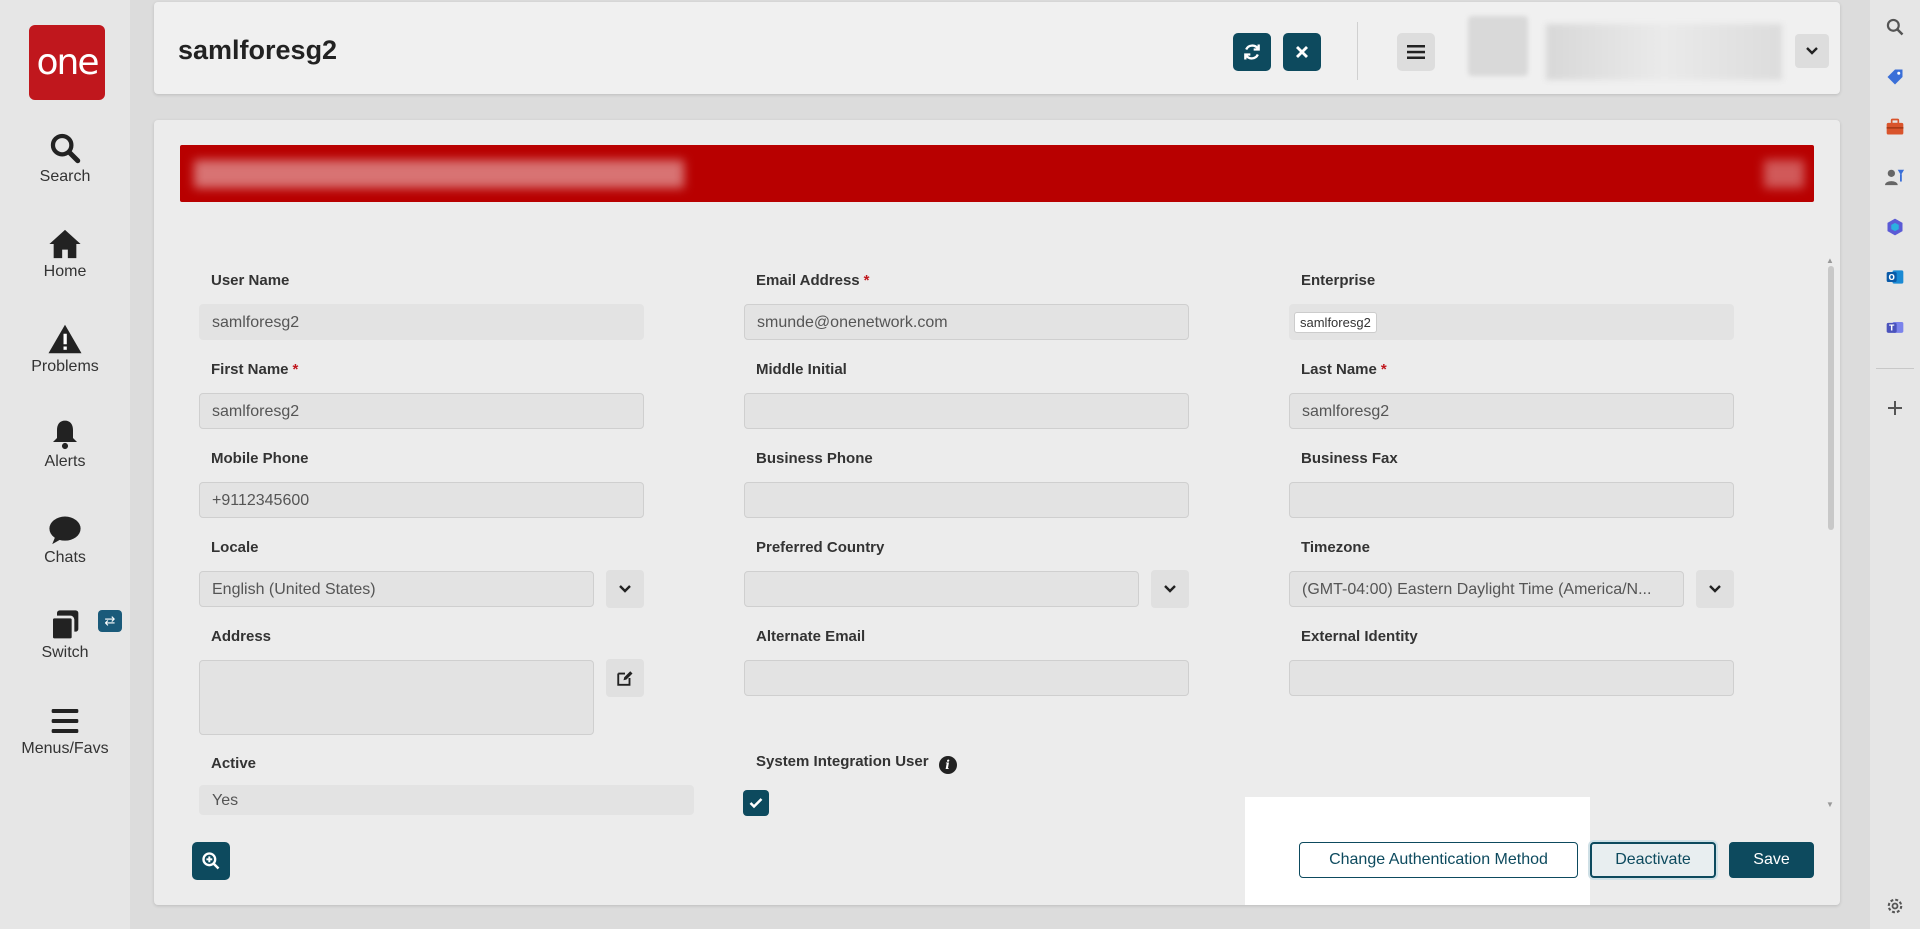  Describe the element at coordinates (65, 540) in the screenshot. I see `nav-chats: Chats` at that location.